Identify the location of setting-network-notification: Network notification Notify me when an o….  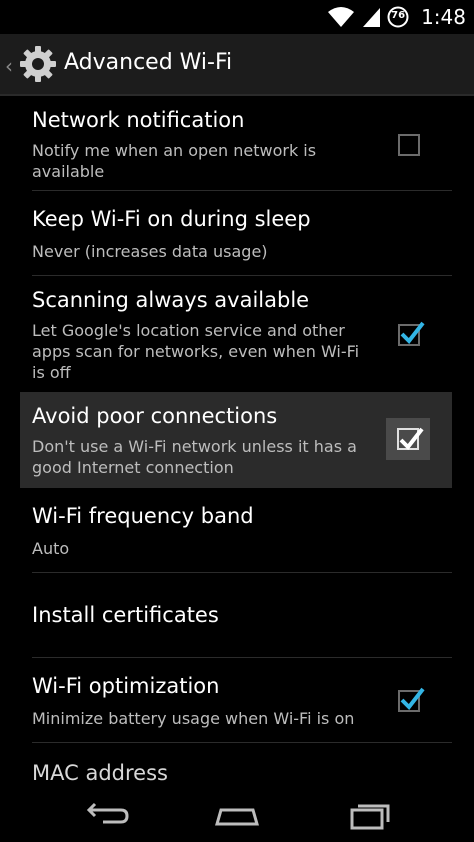
(236, 143).